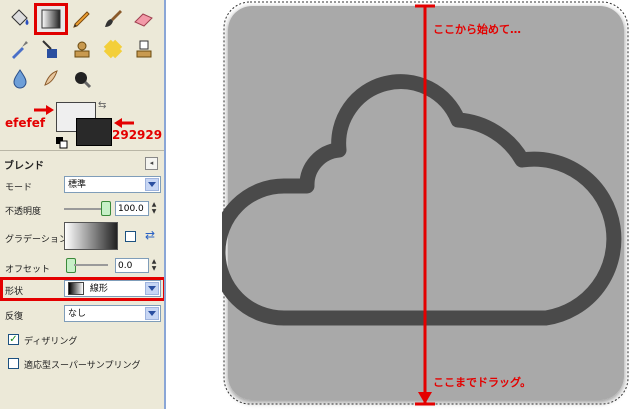 The height and width of the screenshot is (409, 630). I want to click on pencil-icon, so click(82, 19).